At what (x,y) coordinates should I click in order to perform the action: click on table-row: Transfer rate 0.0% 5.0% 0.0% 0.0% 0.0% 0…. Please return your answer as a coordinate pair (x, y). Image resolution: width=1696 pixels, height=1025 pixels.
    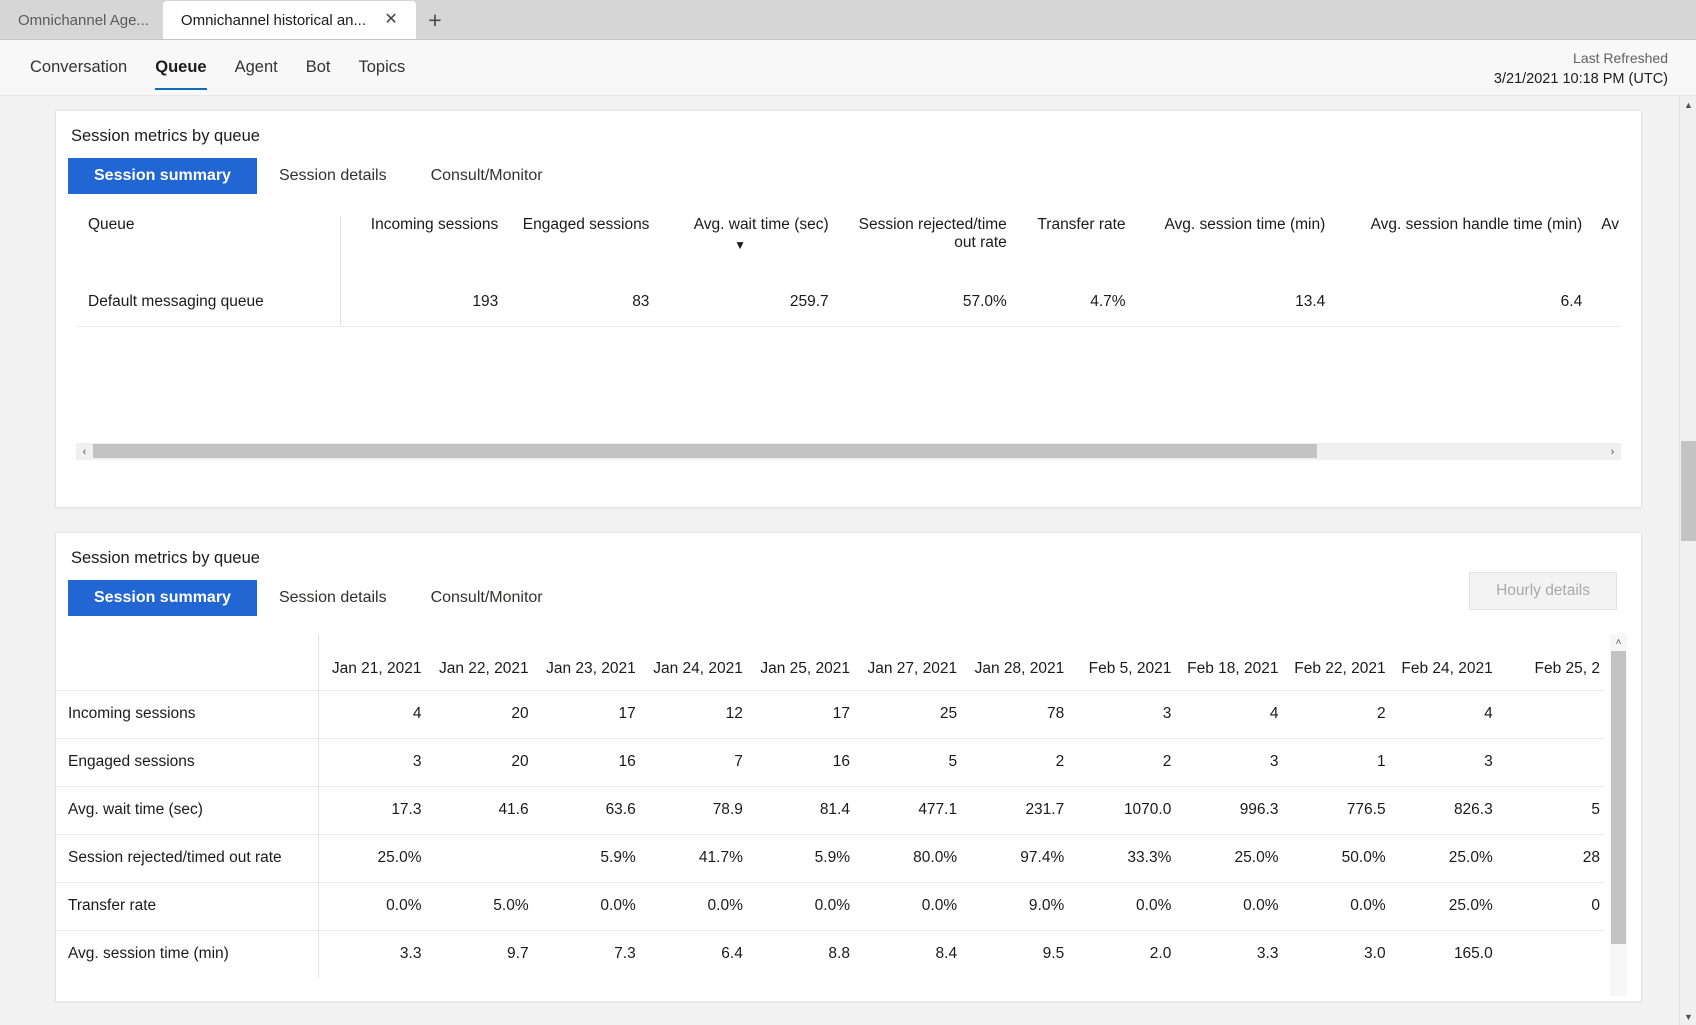
    Looking at the image, I should click on (830, 906).